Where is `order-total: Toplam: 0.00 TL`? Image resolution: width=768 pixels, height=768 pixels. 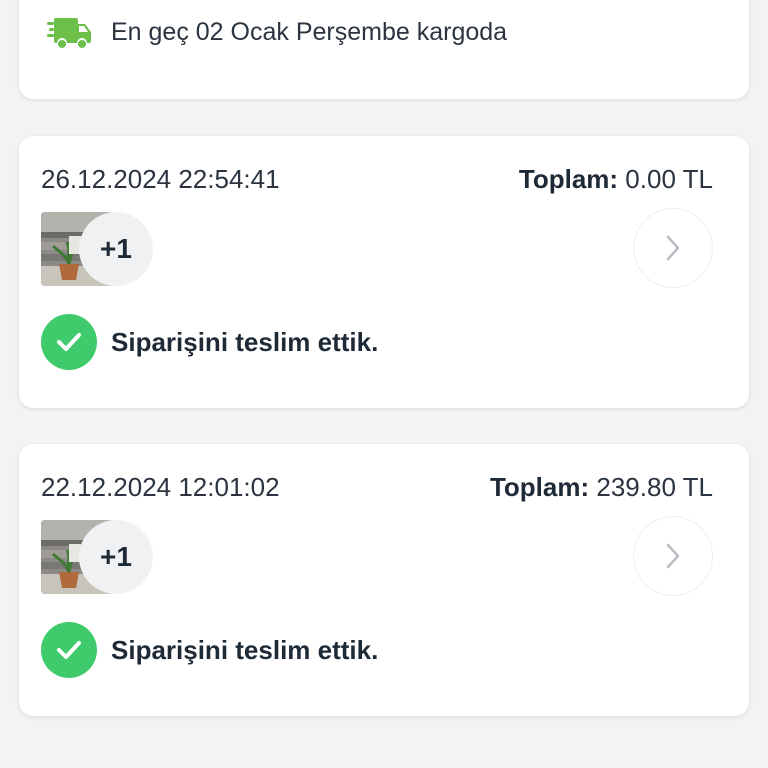 order-total: Toplam: 0.00 TL is located at coordinates (616, 179).